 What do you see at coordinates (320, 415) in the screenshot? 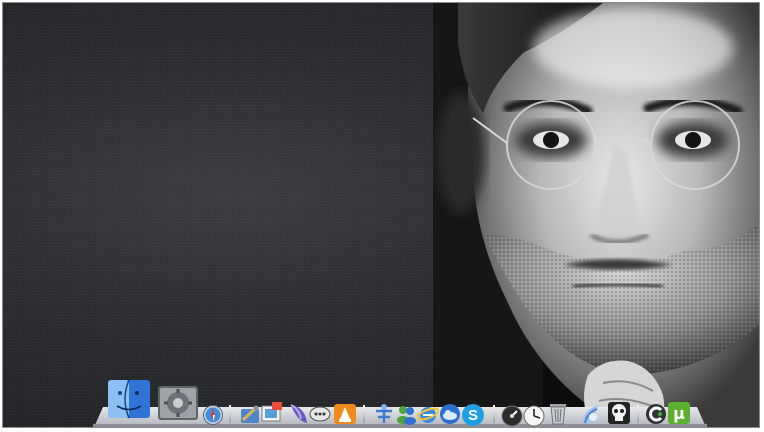
I see `messages-icon` at bounding box center [320, 415].